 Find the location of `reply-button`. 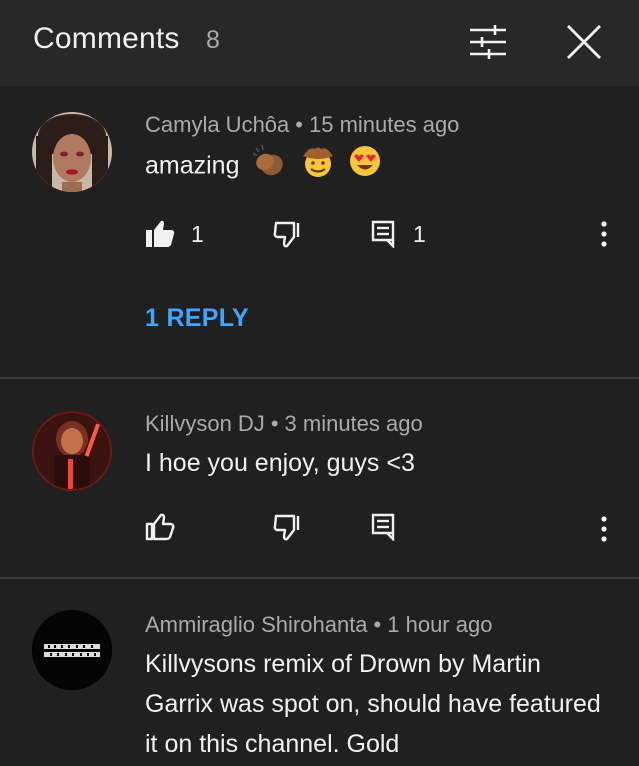

reply-button is located at coordinates (384, 527).